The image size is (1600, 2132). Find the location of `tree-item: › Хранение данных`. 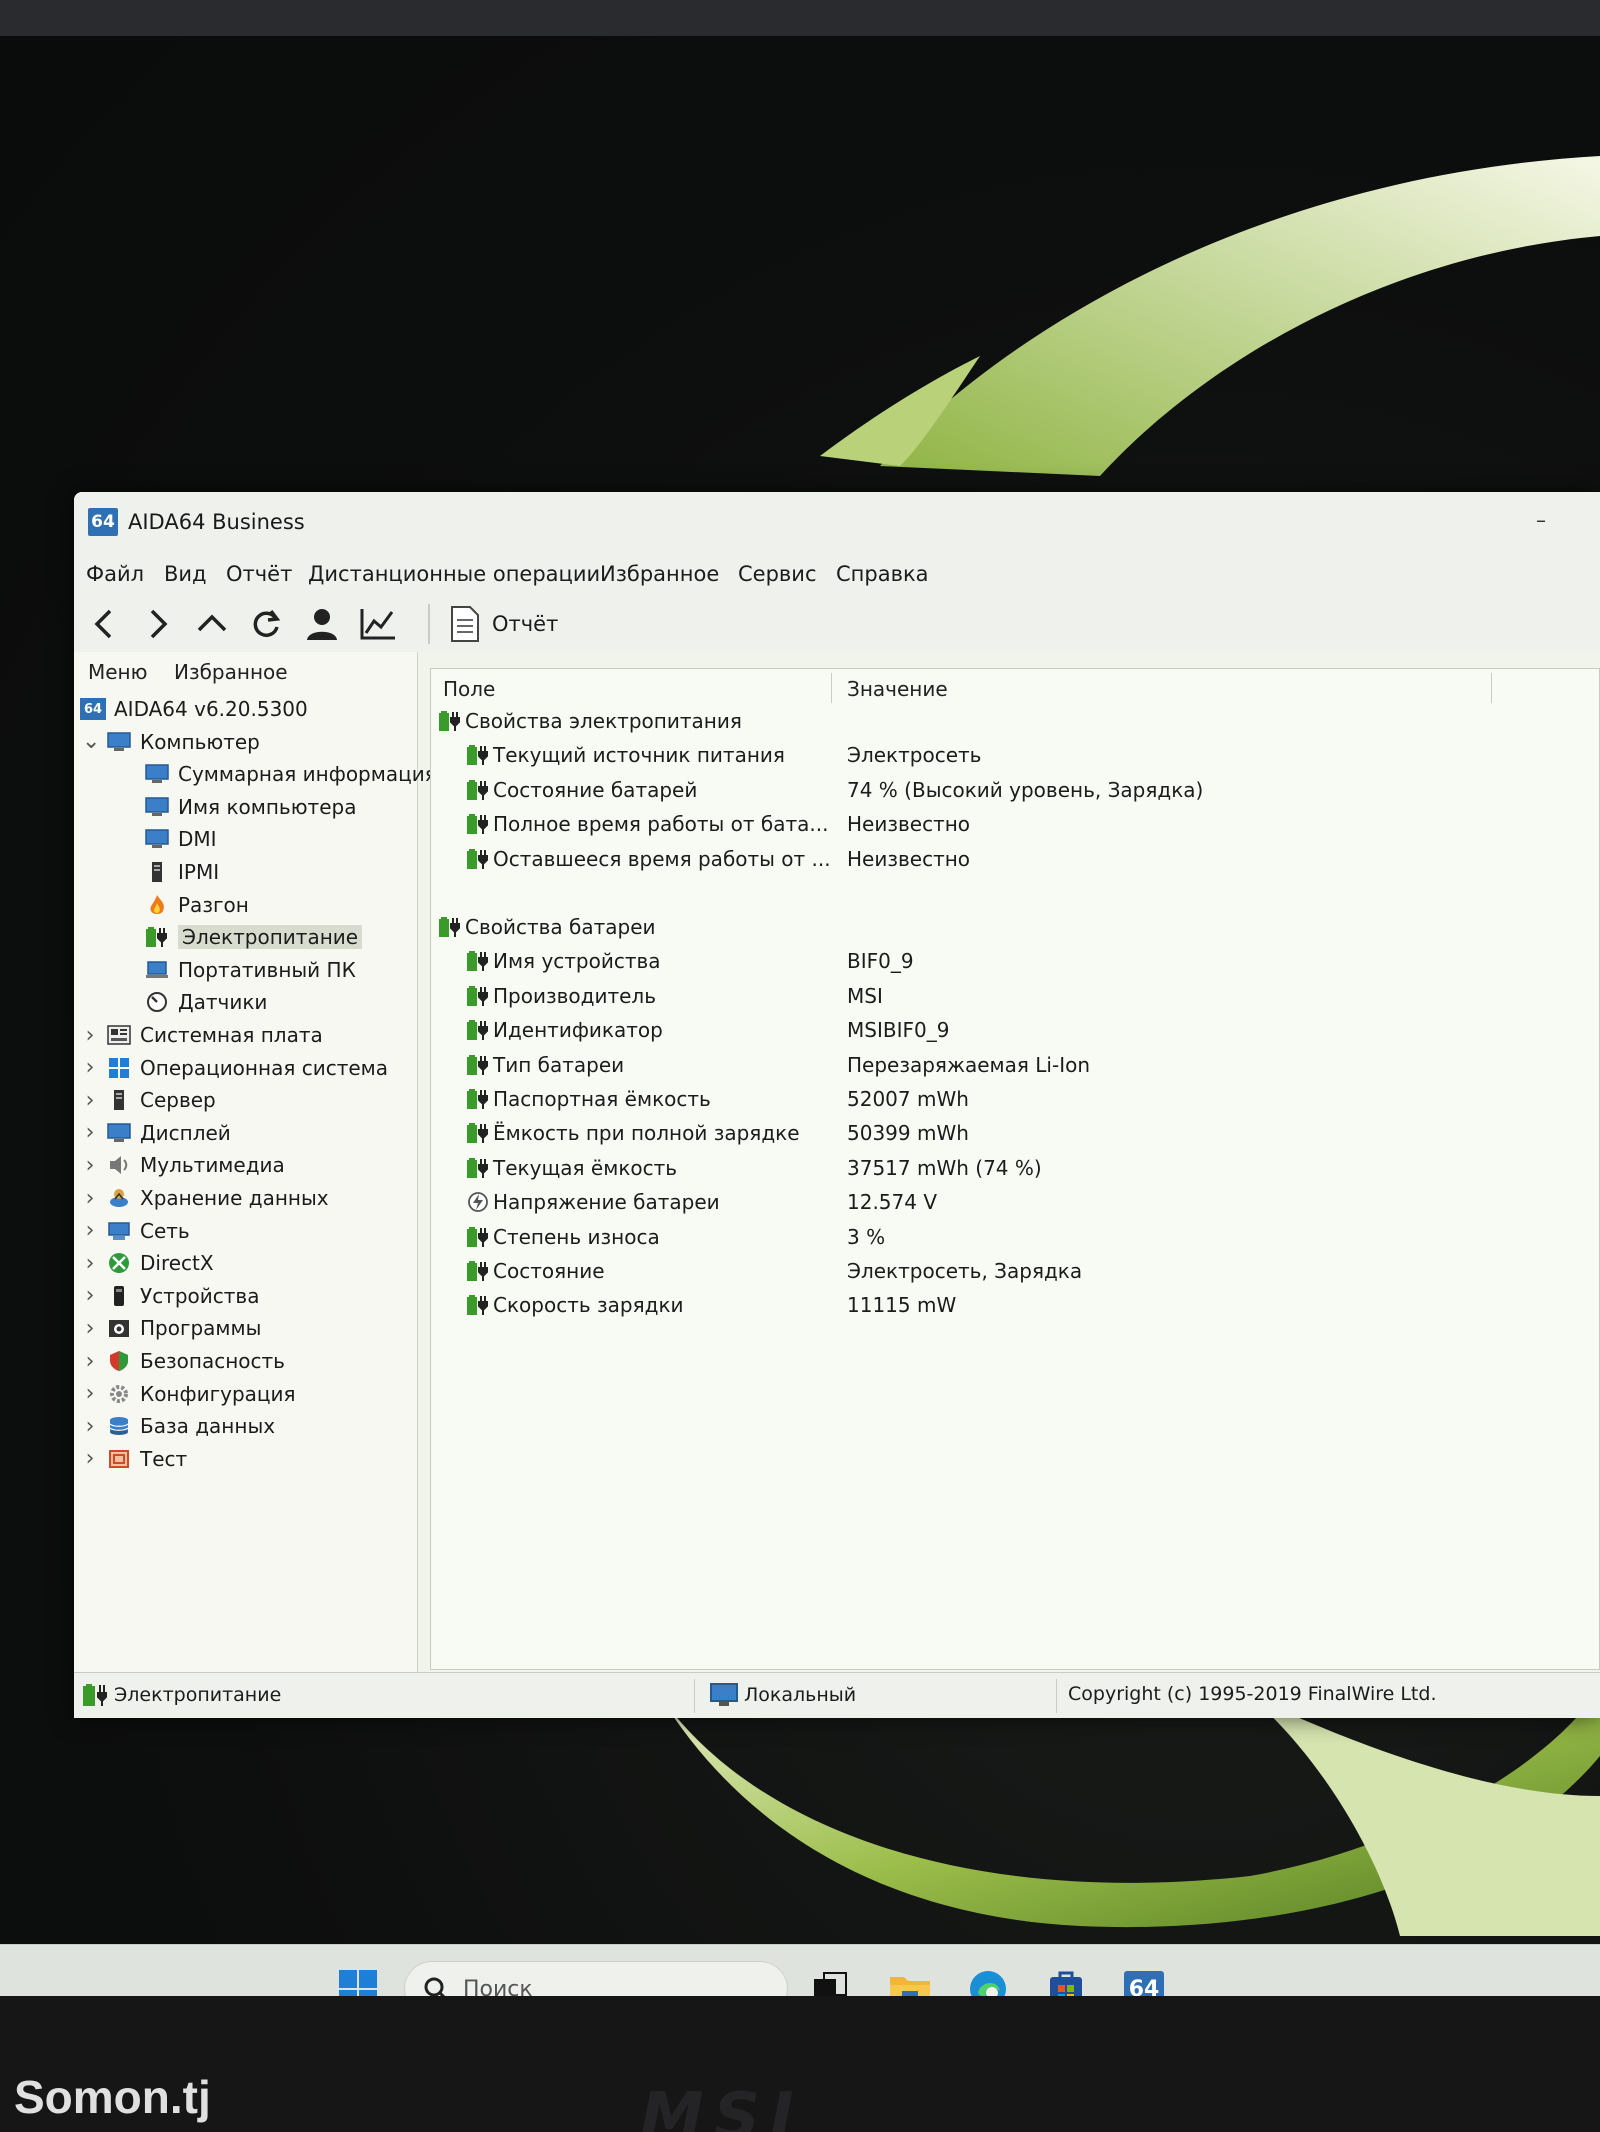

tree-item: › Хранение данных is located at coordinates (205, 1198).